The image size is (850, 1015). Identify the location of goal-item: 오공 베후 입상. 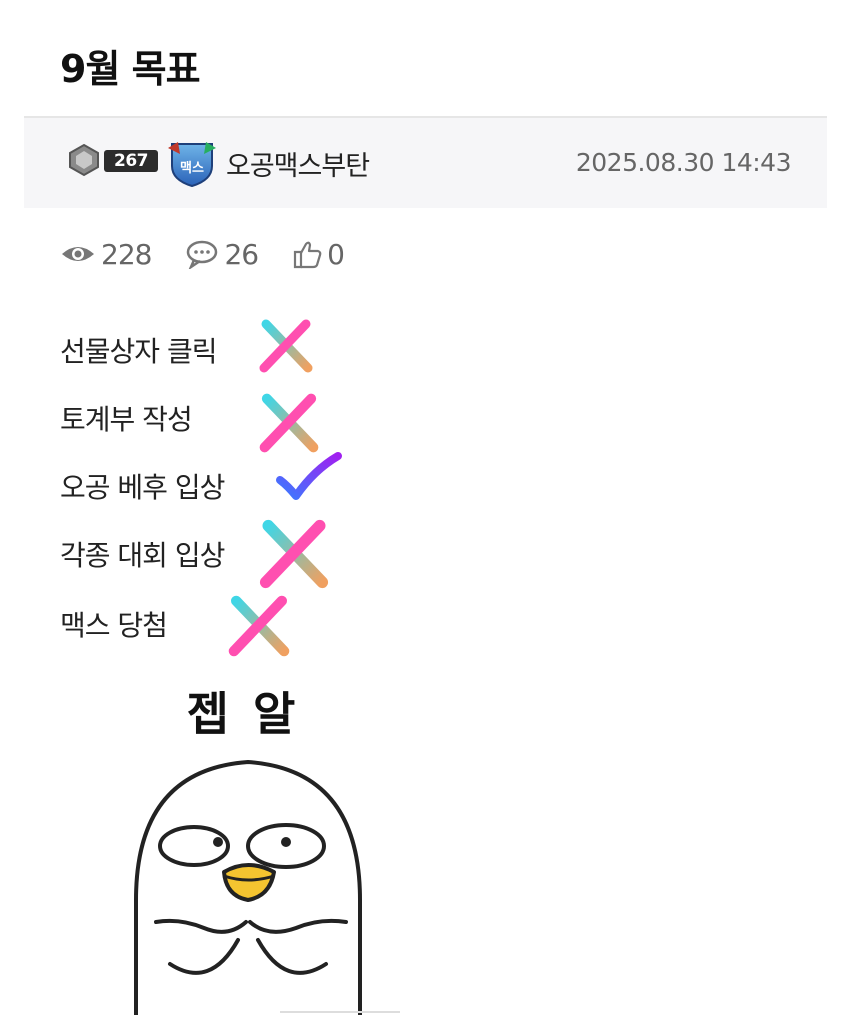
(142, 486).